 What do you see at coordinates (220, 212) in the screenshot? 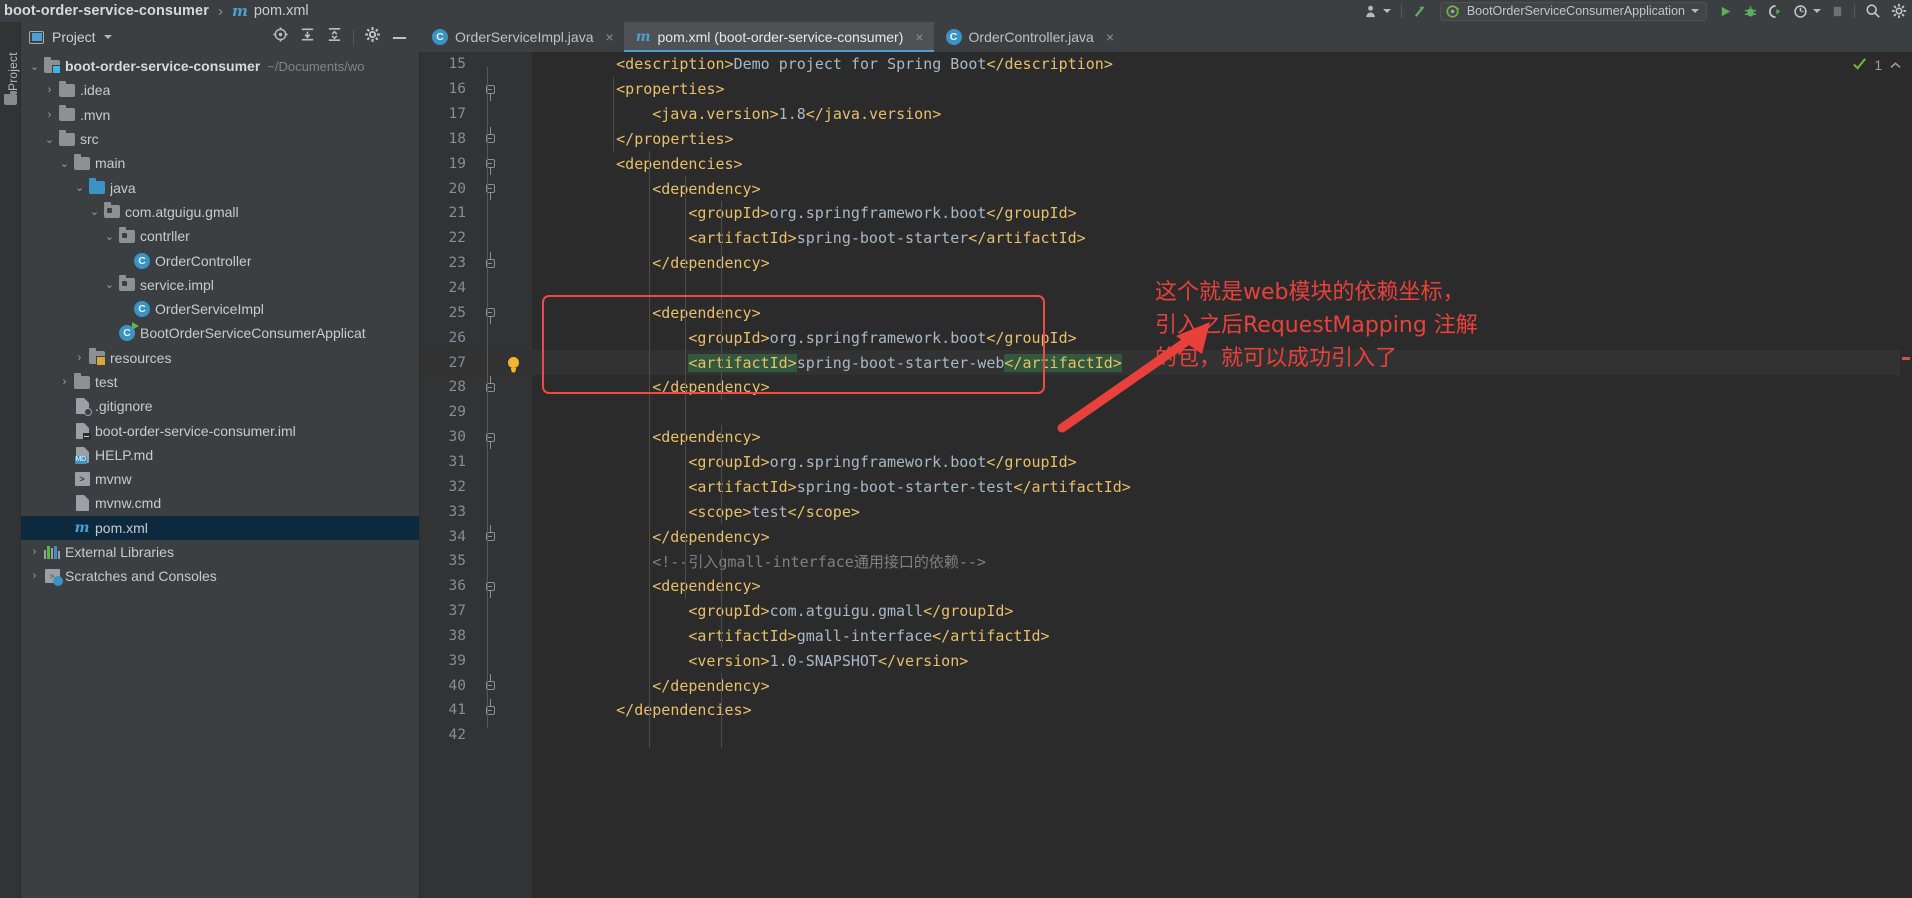
I see `tree-item-pkg: ⌄ com.atguigu.gmall` at bounding box center [220, 212].